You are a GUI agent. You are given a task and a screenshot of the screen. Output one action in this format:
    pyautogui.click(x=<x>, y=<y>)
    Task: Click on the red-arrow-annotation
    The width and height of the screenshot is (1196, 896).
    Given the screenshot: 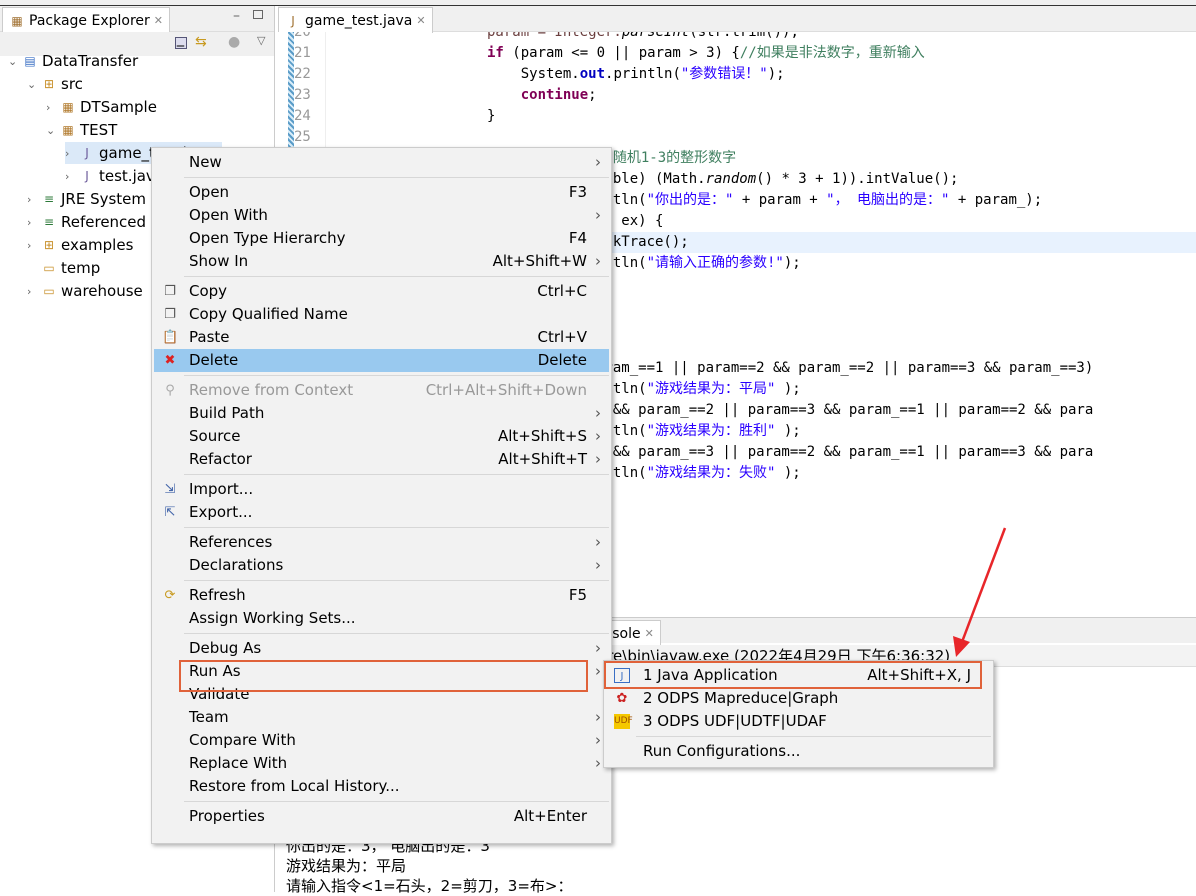 What is the action you would take?
    pyautogui.click(x=980, y=592)
    